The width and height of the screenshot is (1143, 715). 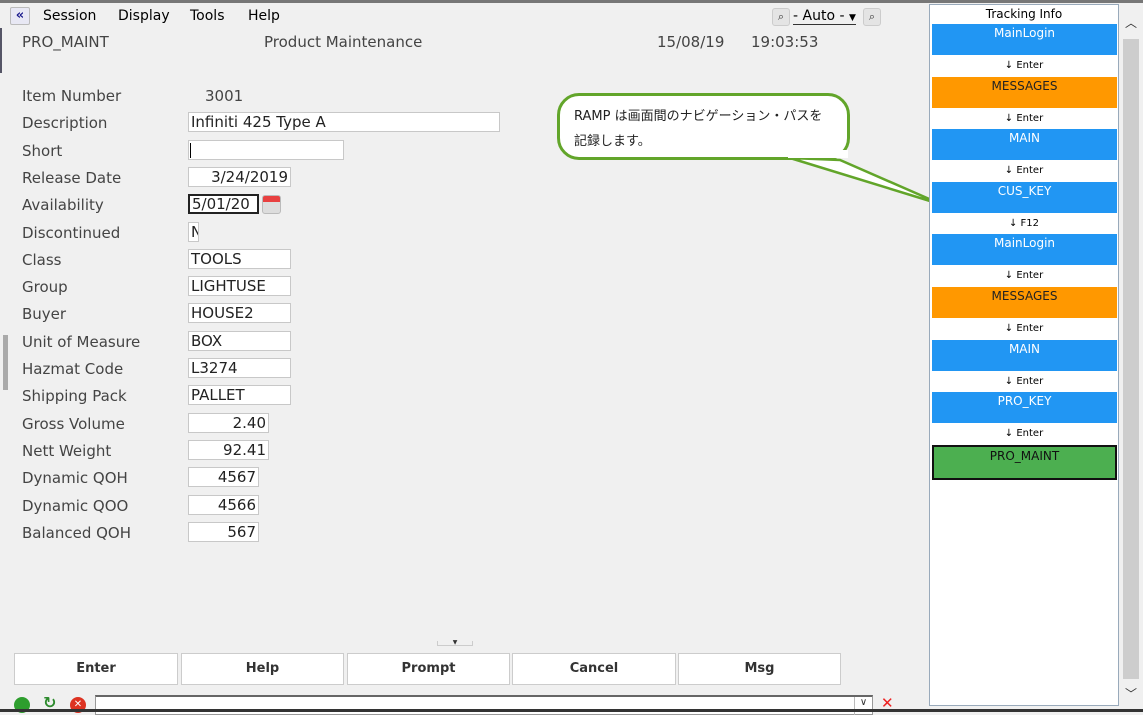 I want to click on tracking-item-label: MainLogin, so click(x=1024, y=243).